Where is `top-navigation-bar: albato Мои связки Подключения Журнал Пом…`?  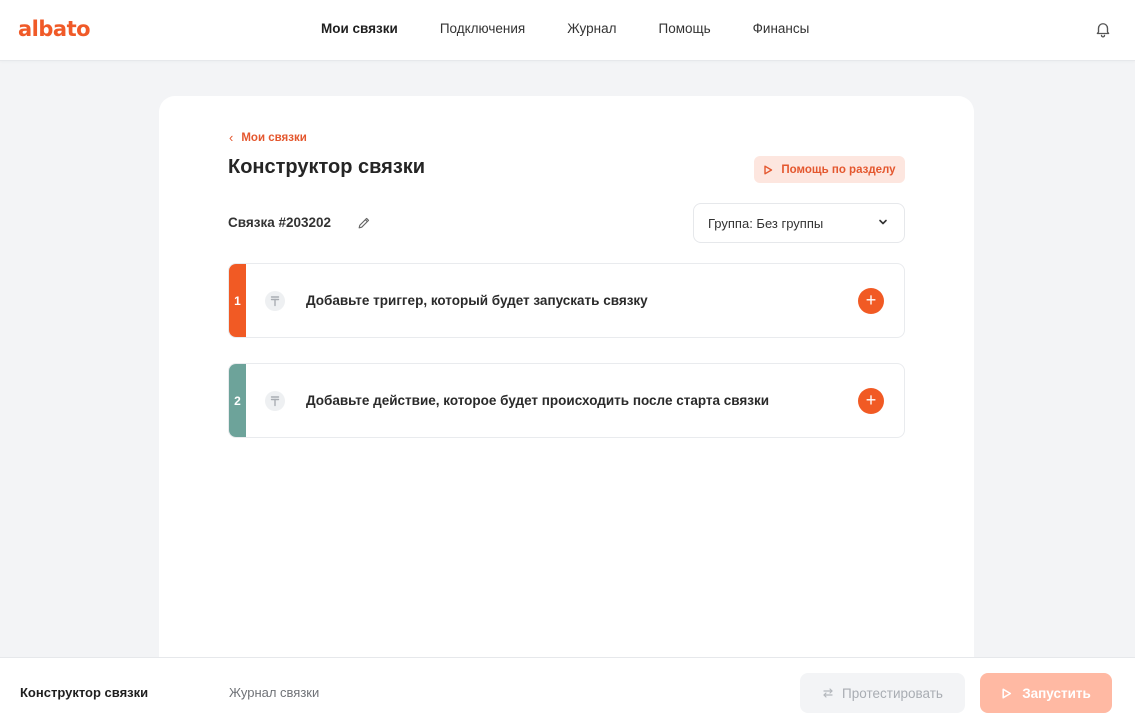 top-navigation-bar: albato Мои связки Подключения Журнал Пом… is located at coordinates (567, 30).